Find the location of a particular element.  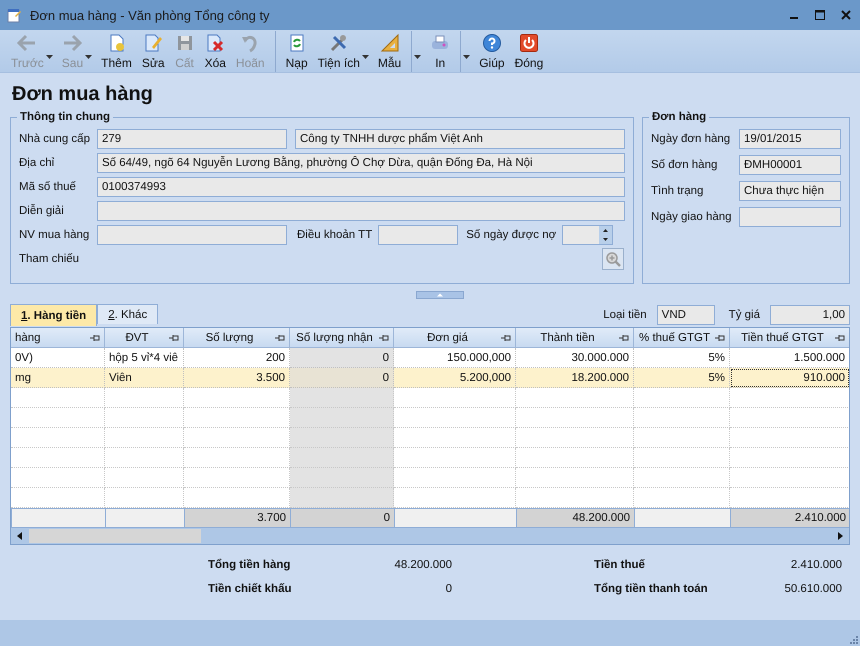

total-value: 2.410.000 is located at coordinates (816, 565).